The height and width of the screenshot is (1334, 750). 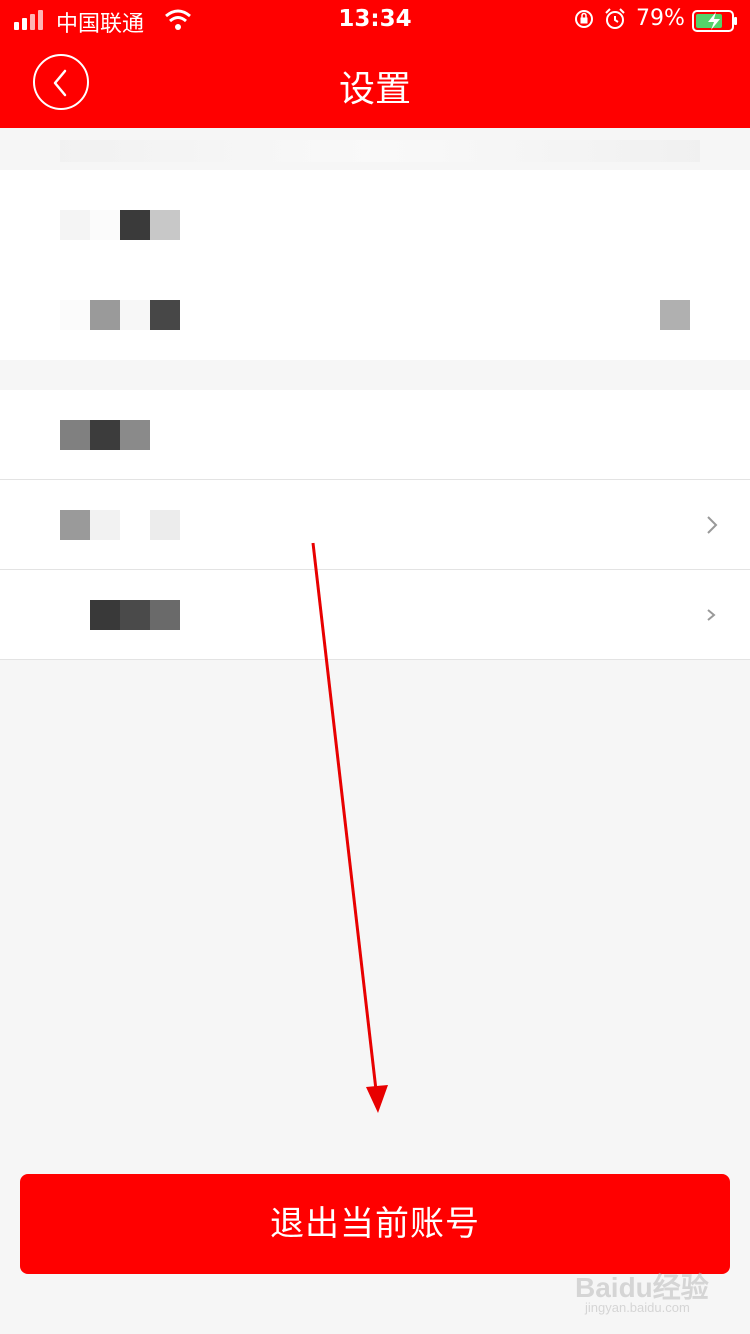 What do you see at coordinates (584, 19) in the screenshot?
I see `rotation-lock-icon` at bounding box center [584, 19].